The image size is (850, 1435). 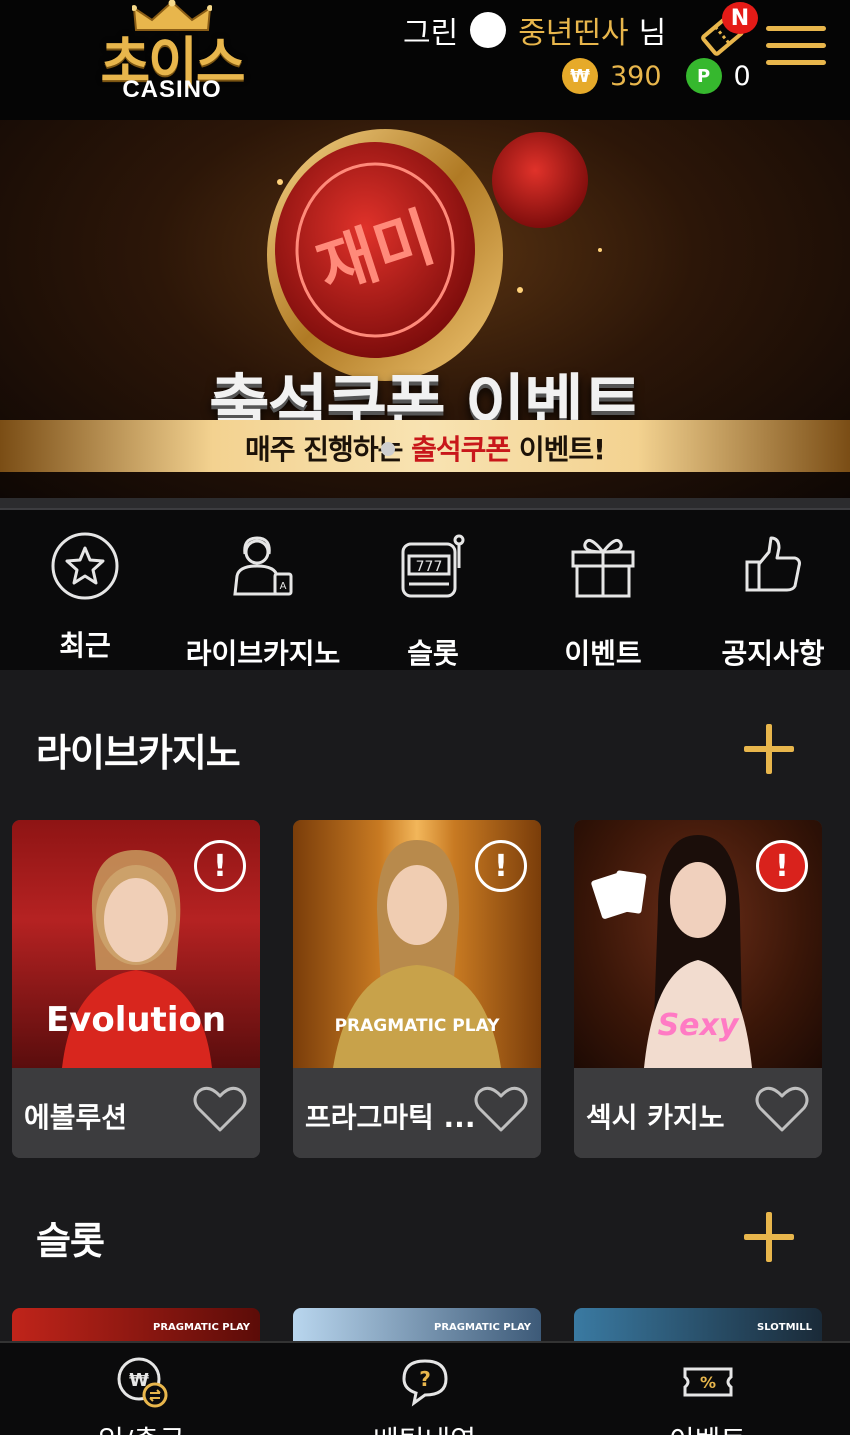 I want to click on game-name: 에볼루션, so click(x=76, y=1117).